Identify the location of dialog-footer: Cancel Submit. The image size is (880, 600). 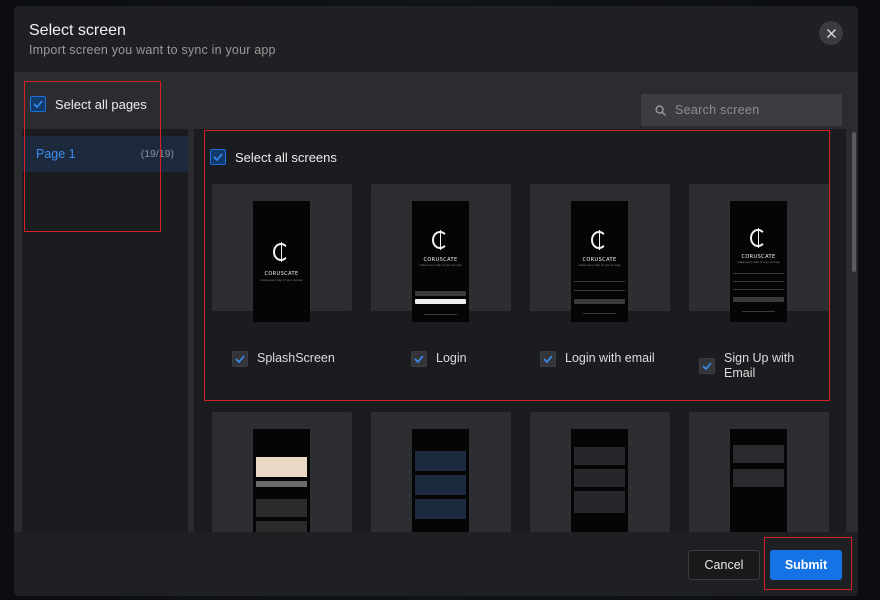
(436, 564).